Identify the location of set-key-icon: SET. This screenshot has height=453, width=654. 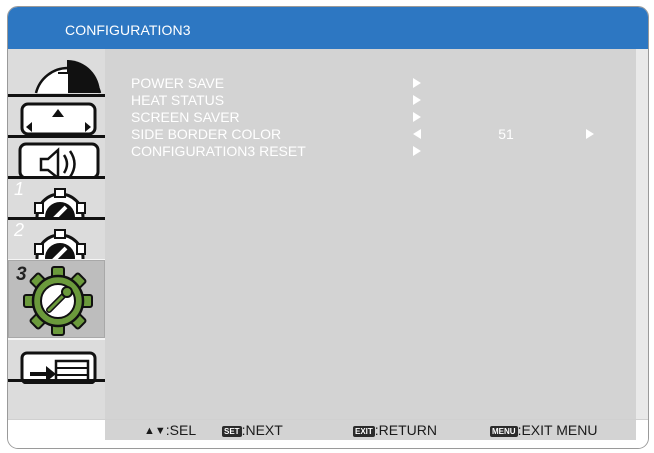
(232, 431).